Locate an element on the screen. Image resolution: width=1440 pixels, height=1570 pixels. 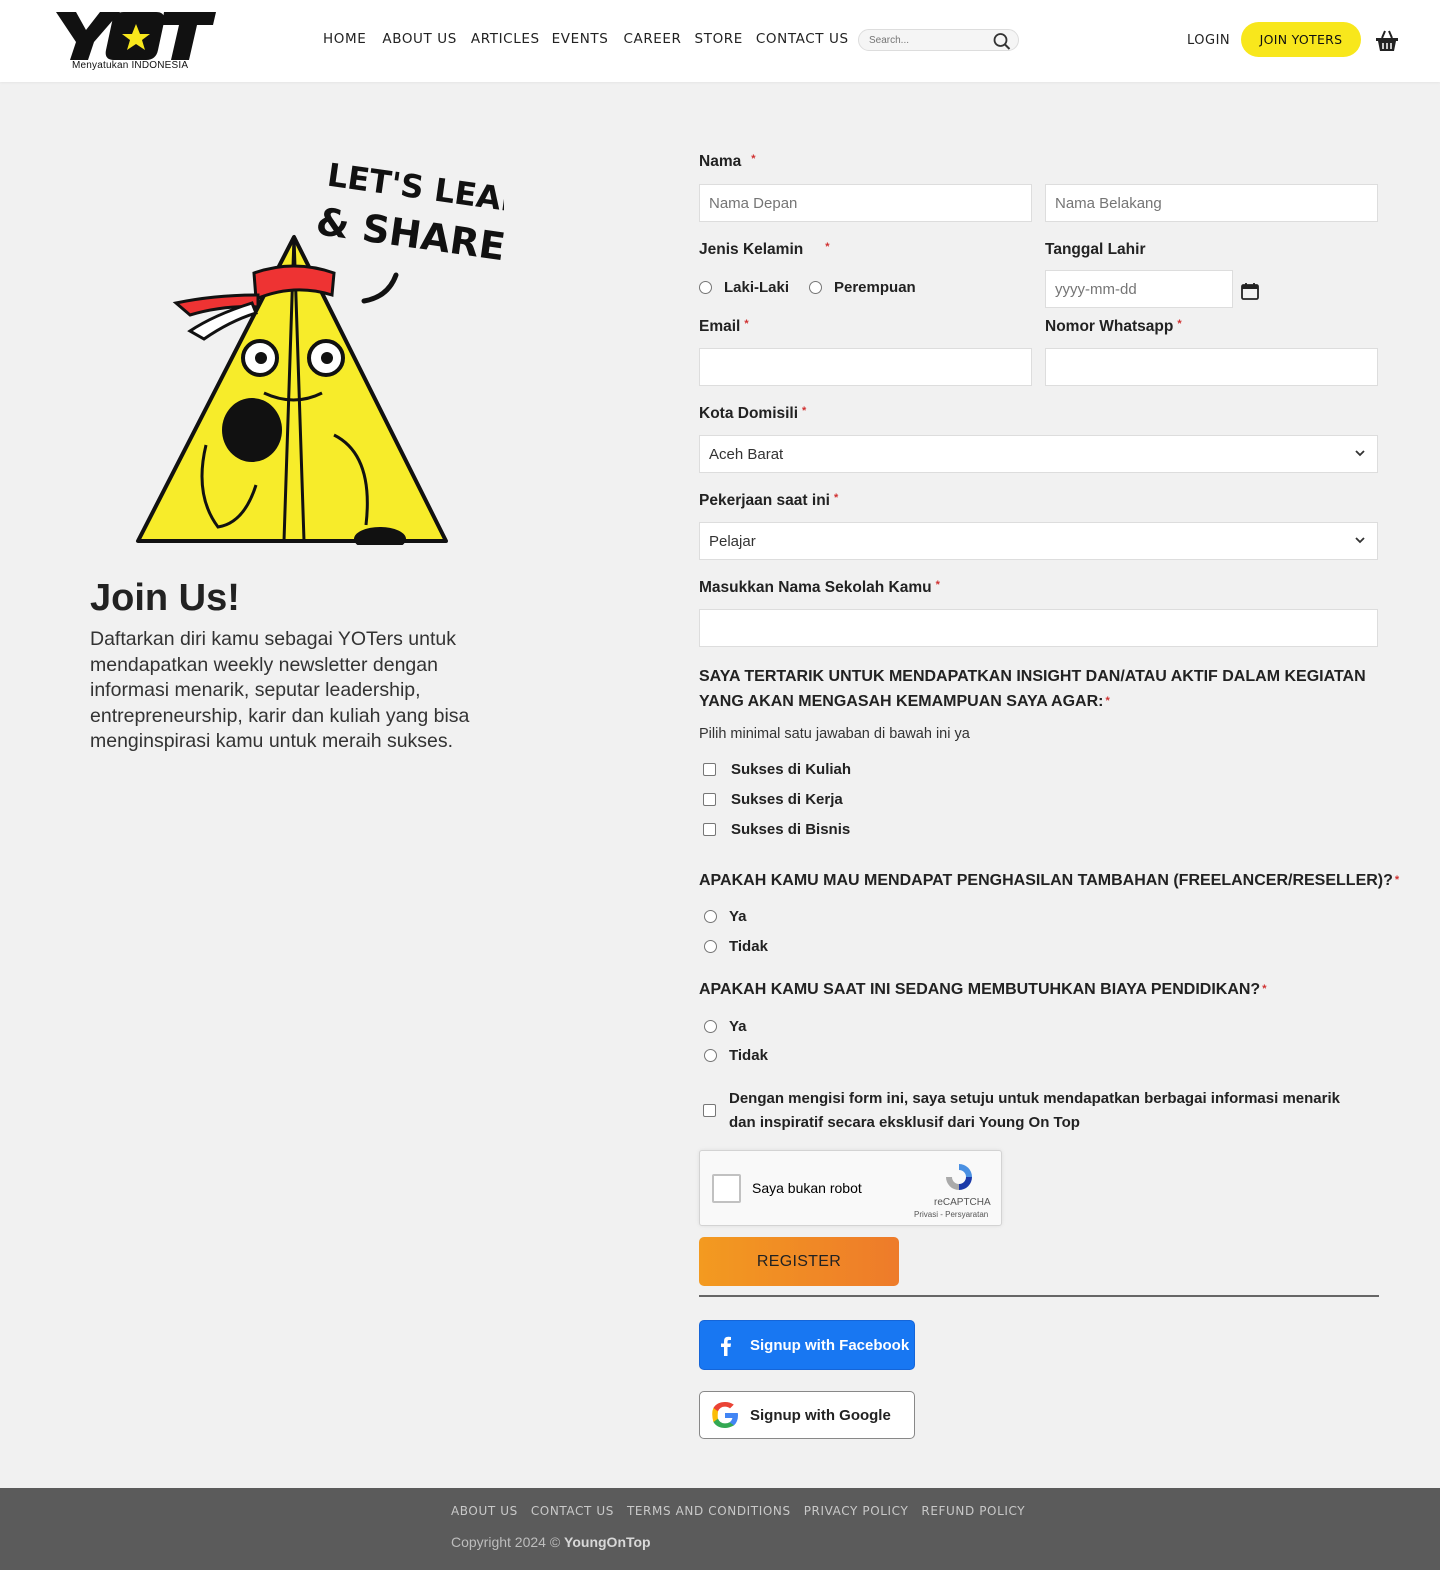
signup-google-button: Signup with Google is located at coordinates (807, 1415).